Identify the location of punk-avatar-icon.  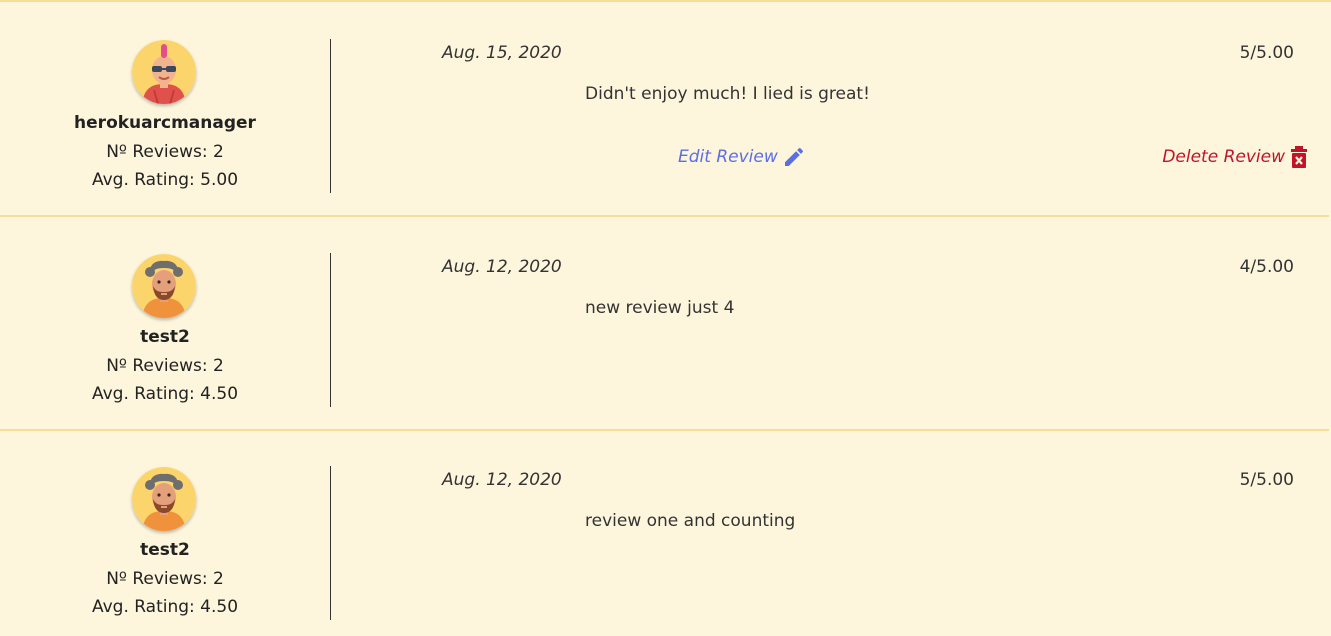
(164, 72).